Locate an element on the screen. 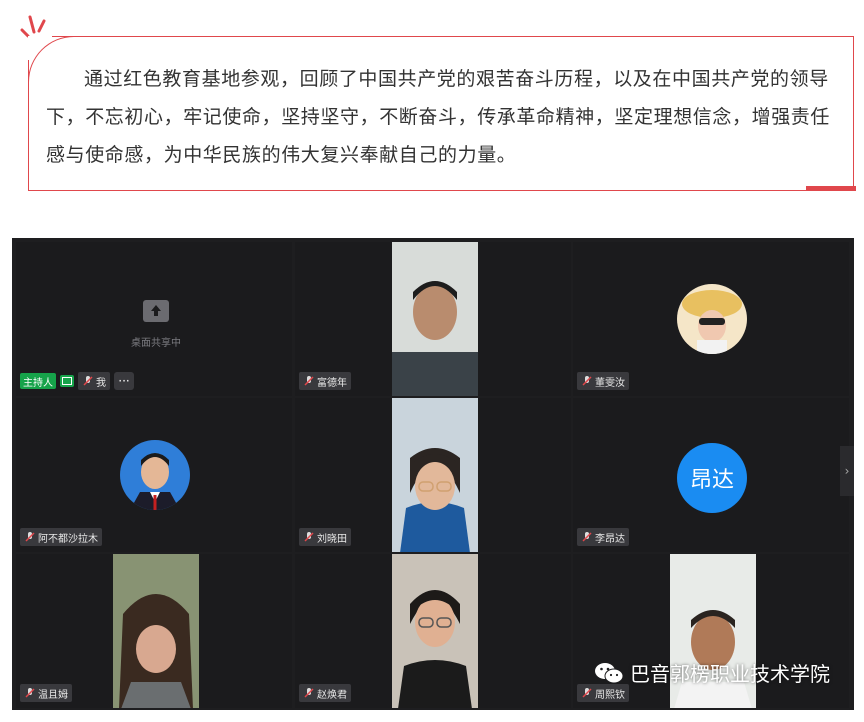 Image resolution: width=864 pixels, height=722 pixels. participant-name-box: 阿不都沙拉木 is located at coordinates (61, 537).